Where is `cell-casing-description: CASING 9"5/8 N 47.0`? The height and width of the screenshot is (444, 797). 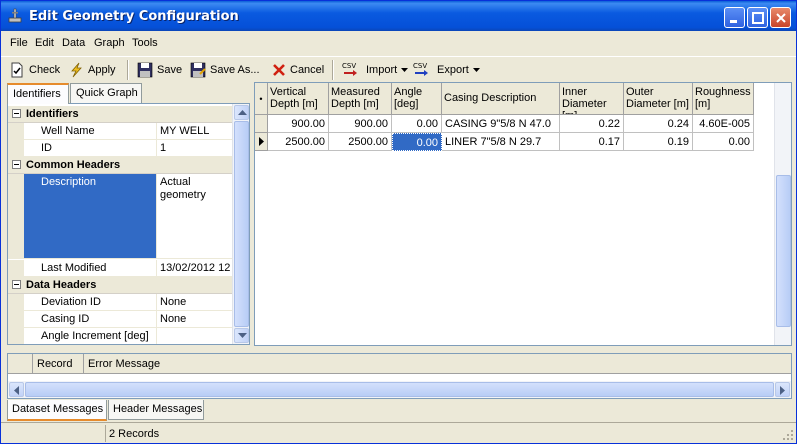 cell-casing-description: CASING 9"5/8 N 47.0 is located at coordinates (501, 124).